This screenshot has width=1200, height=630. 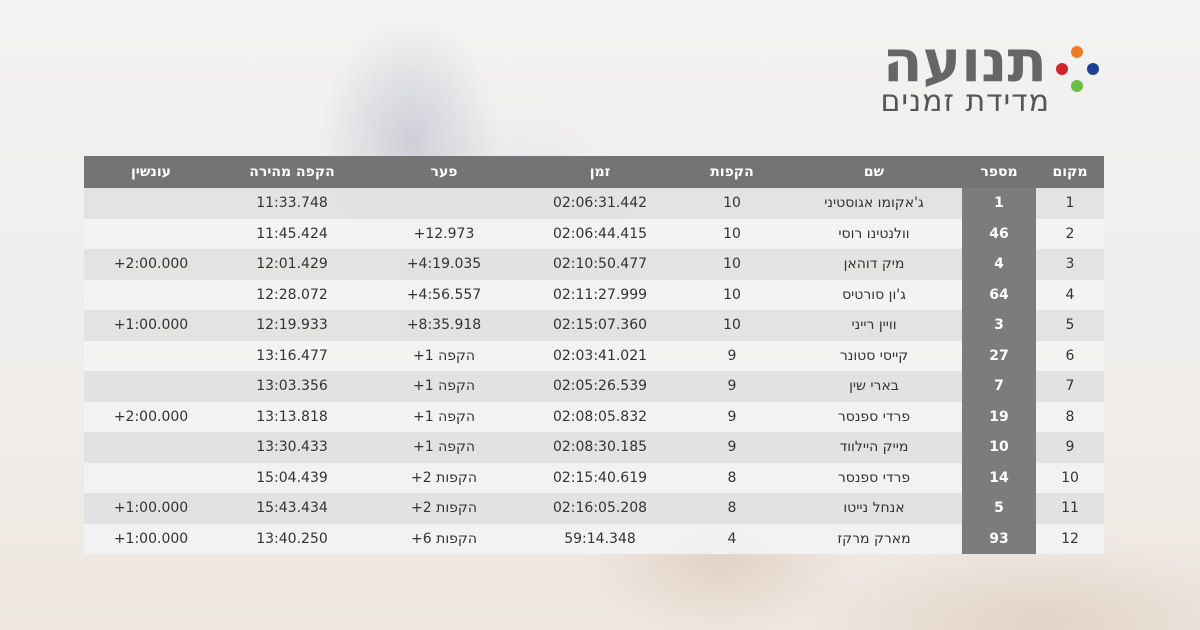 I want to click on time-cell: 02:06:31.442, so click(x=600, y=203).